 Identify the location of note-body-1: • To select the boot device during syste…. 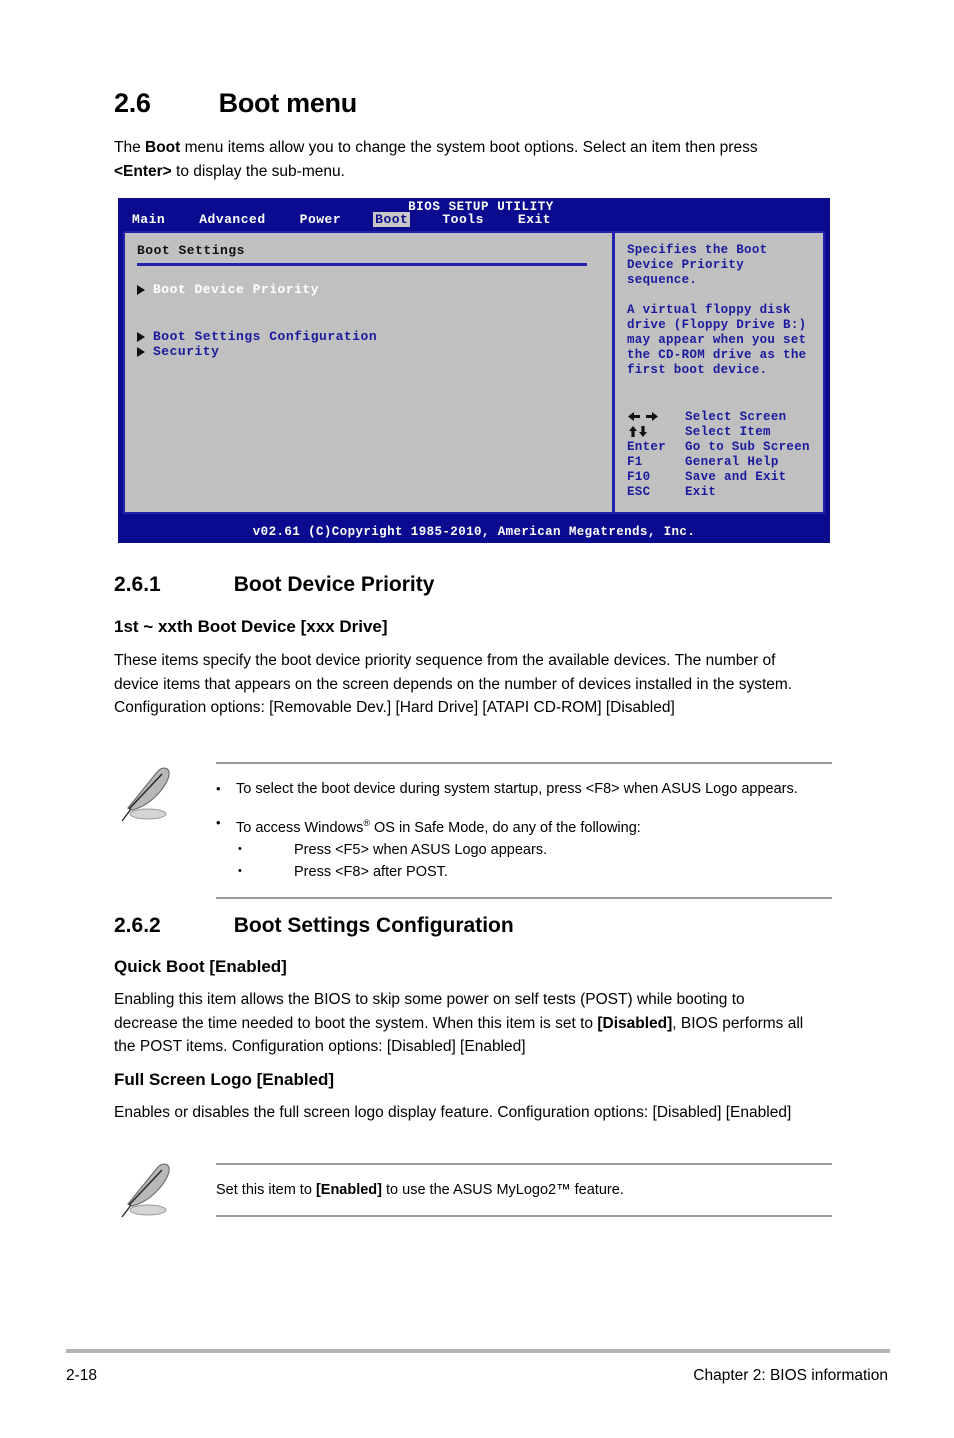
(524, 830).